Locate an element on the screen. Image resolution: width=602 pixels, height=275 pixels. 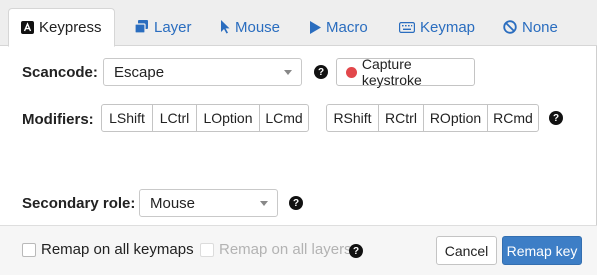
secondary-role-label: Secondary role: is located at coordinates (79, 203).